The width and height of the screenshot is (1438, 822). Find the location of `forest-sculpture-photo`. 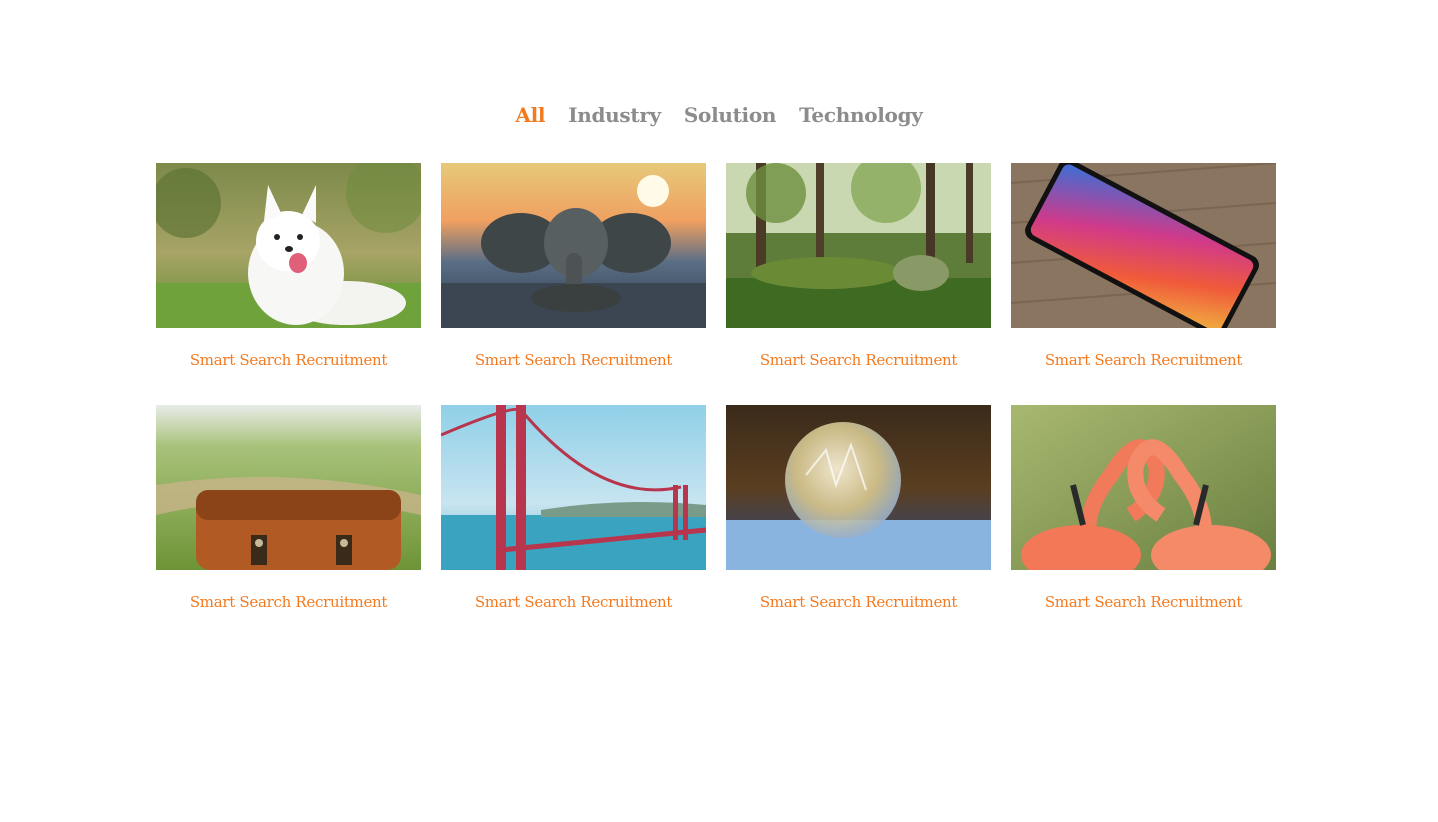

forest-sculpture-photo is located at coordinates (858, 245).